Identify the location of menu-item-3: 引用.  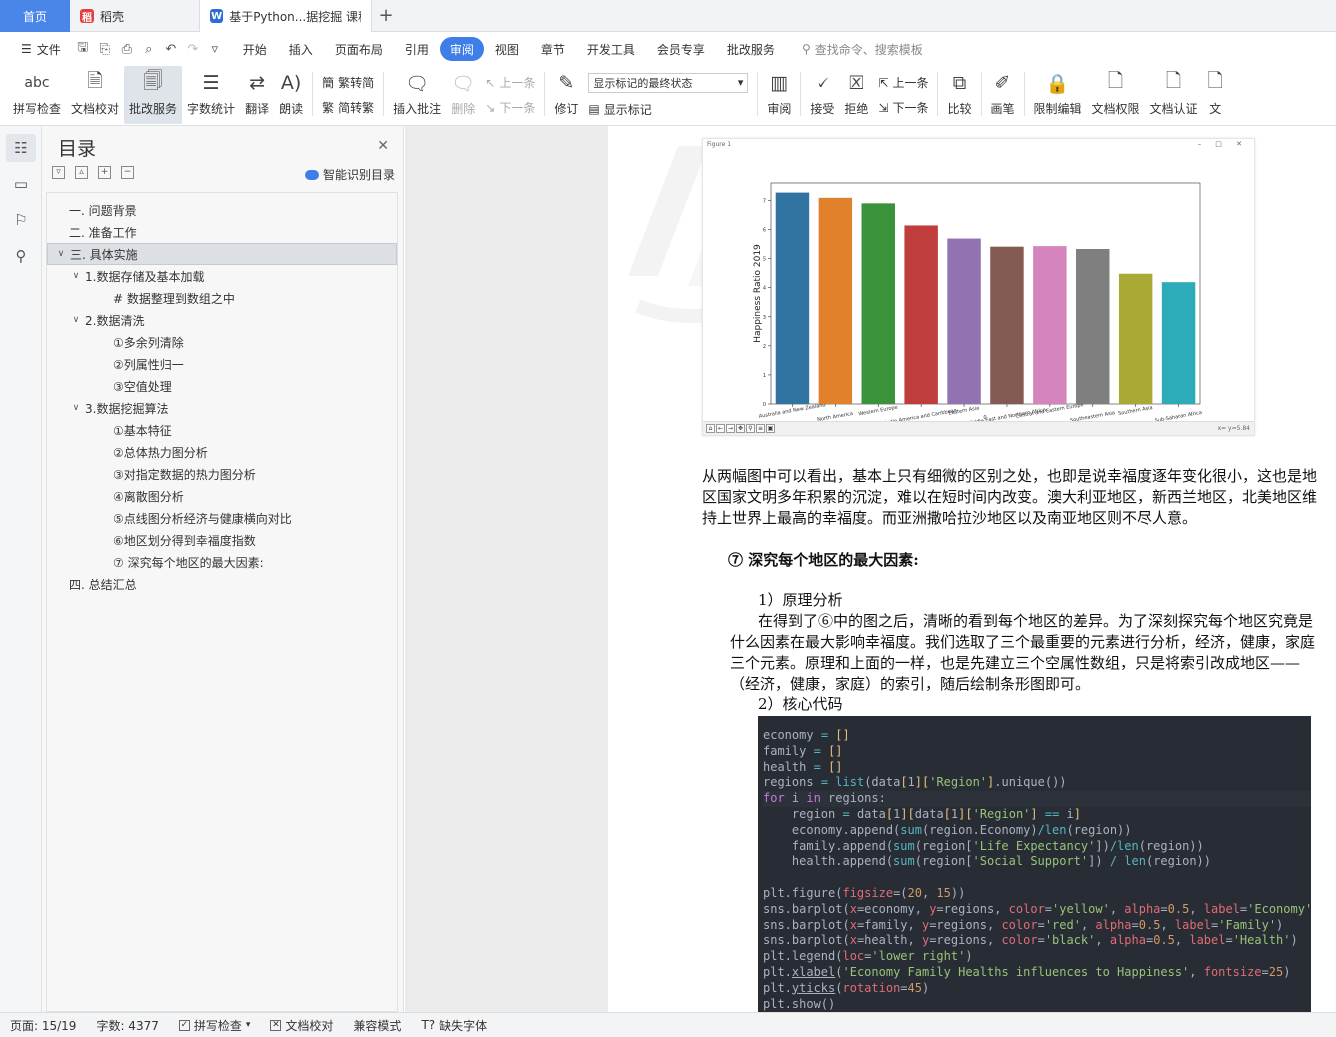
(417, 49).